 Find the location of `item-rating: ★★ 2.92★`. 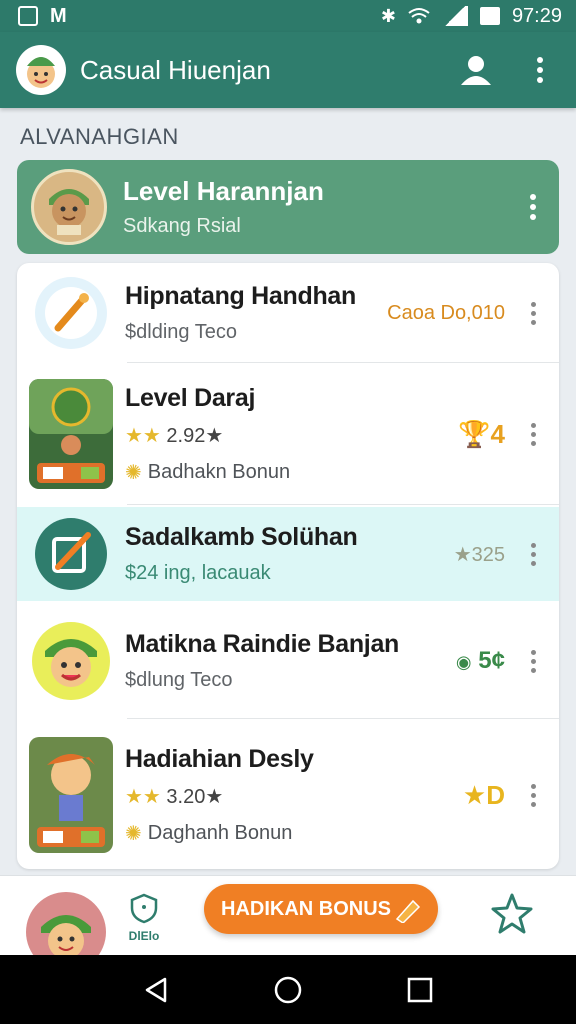

item-rating: ★★ 2.92★ is located at coordinates (174, 435).